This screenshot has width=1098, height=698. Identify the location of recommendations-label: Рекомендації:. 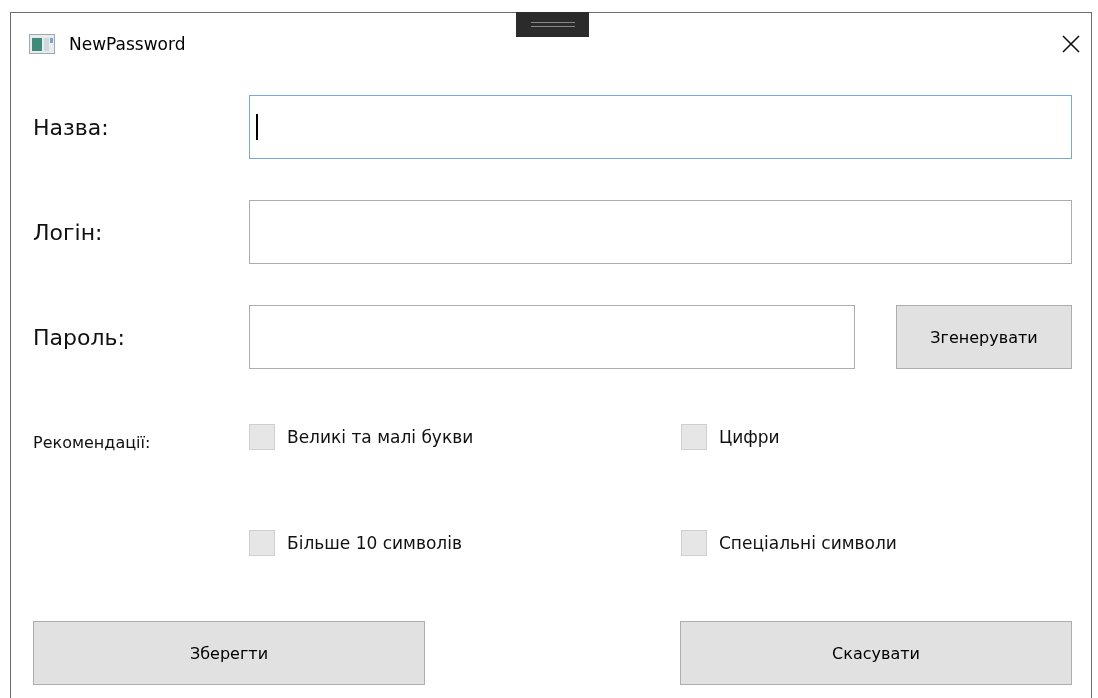
(92, 443).